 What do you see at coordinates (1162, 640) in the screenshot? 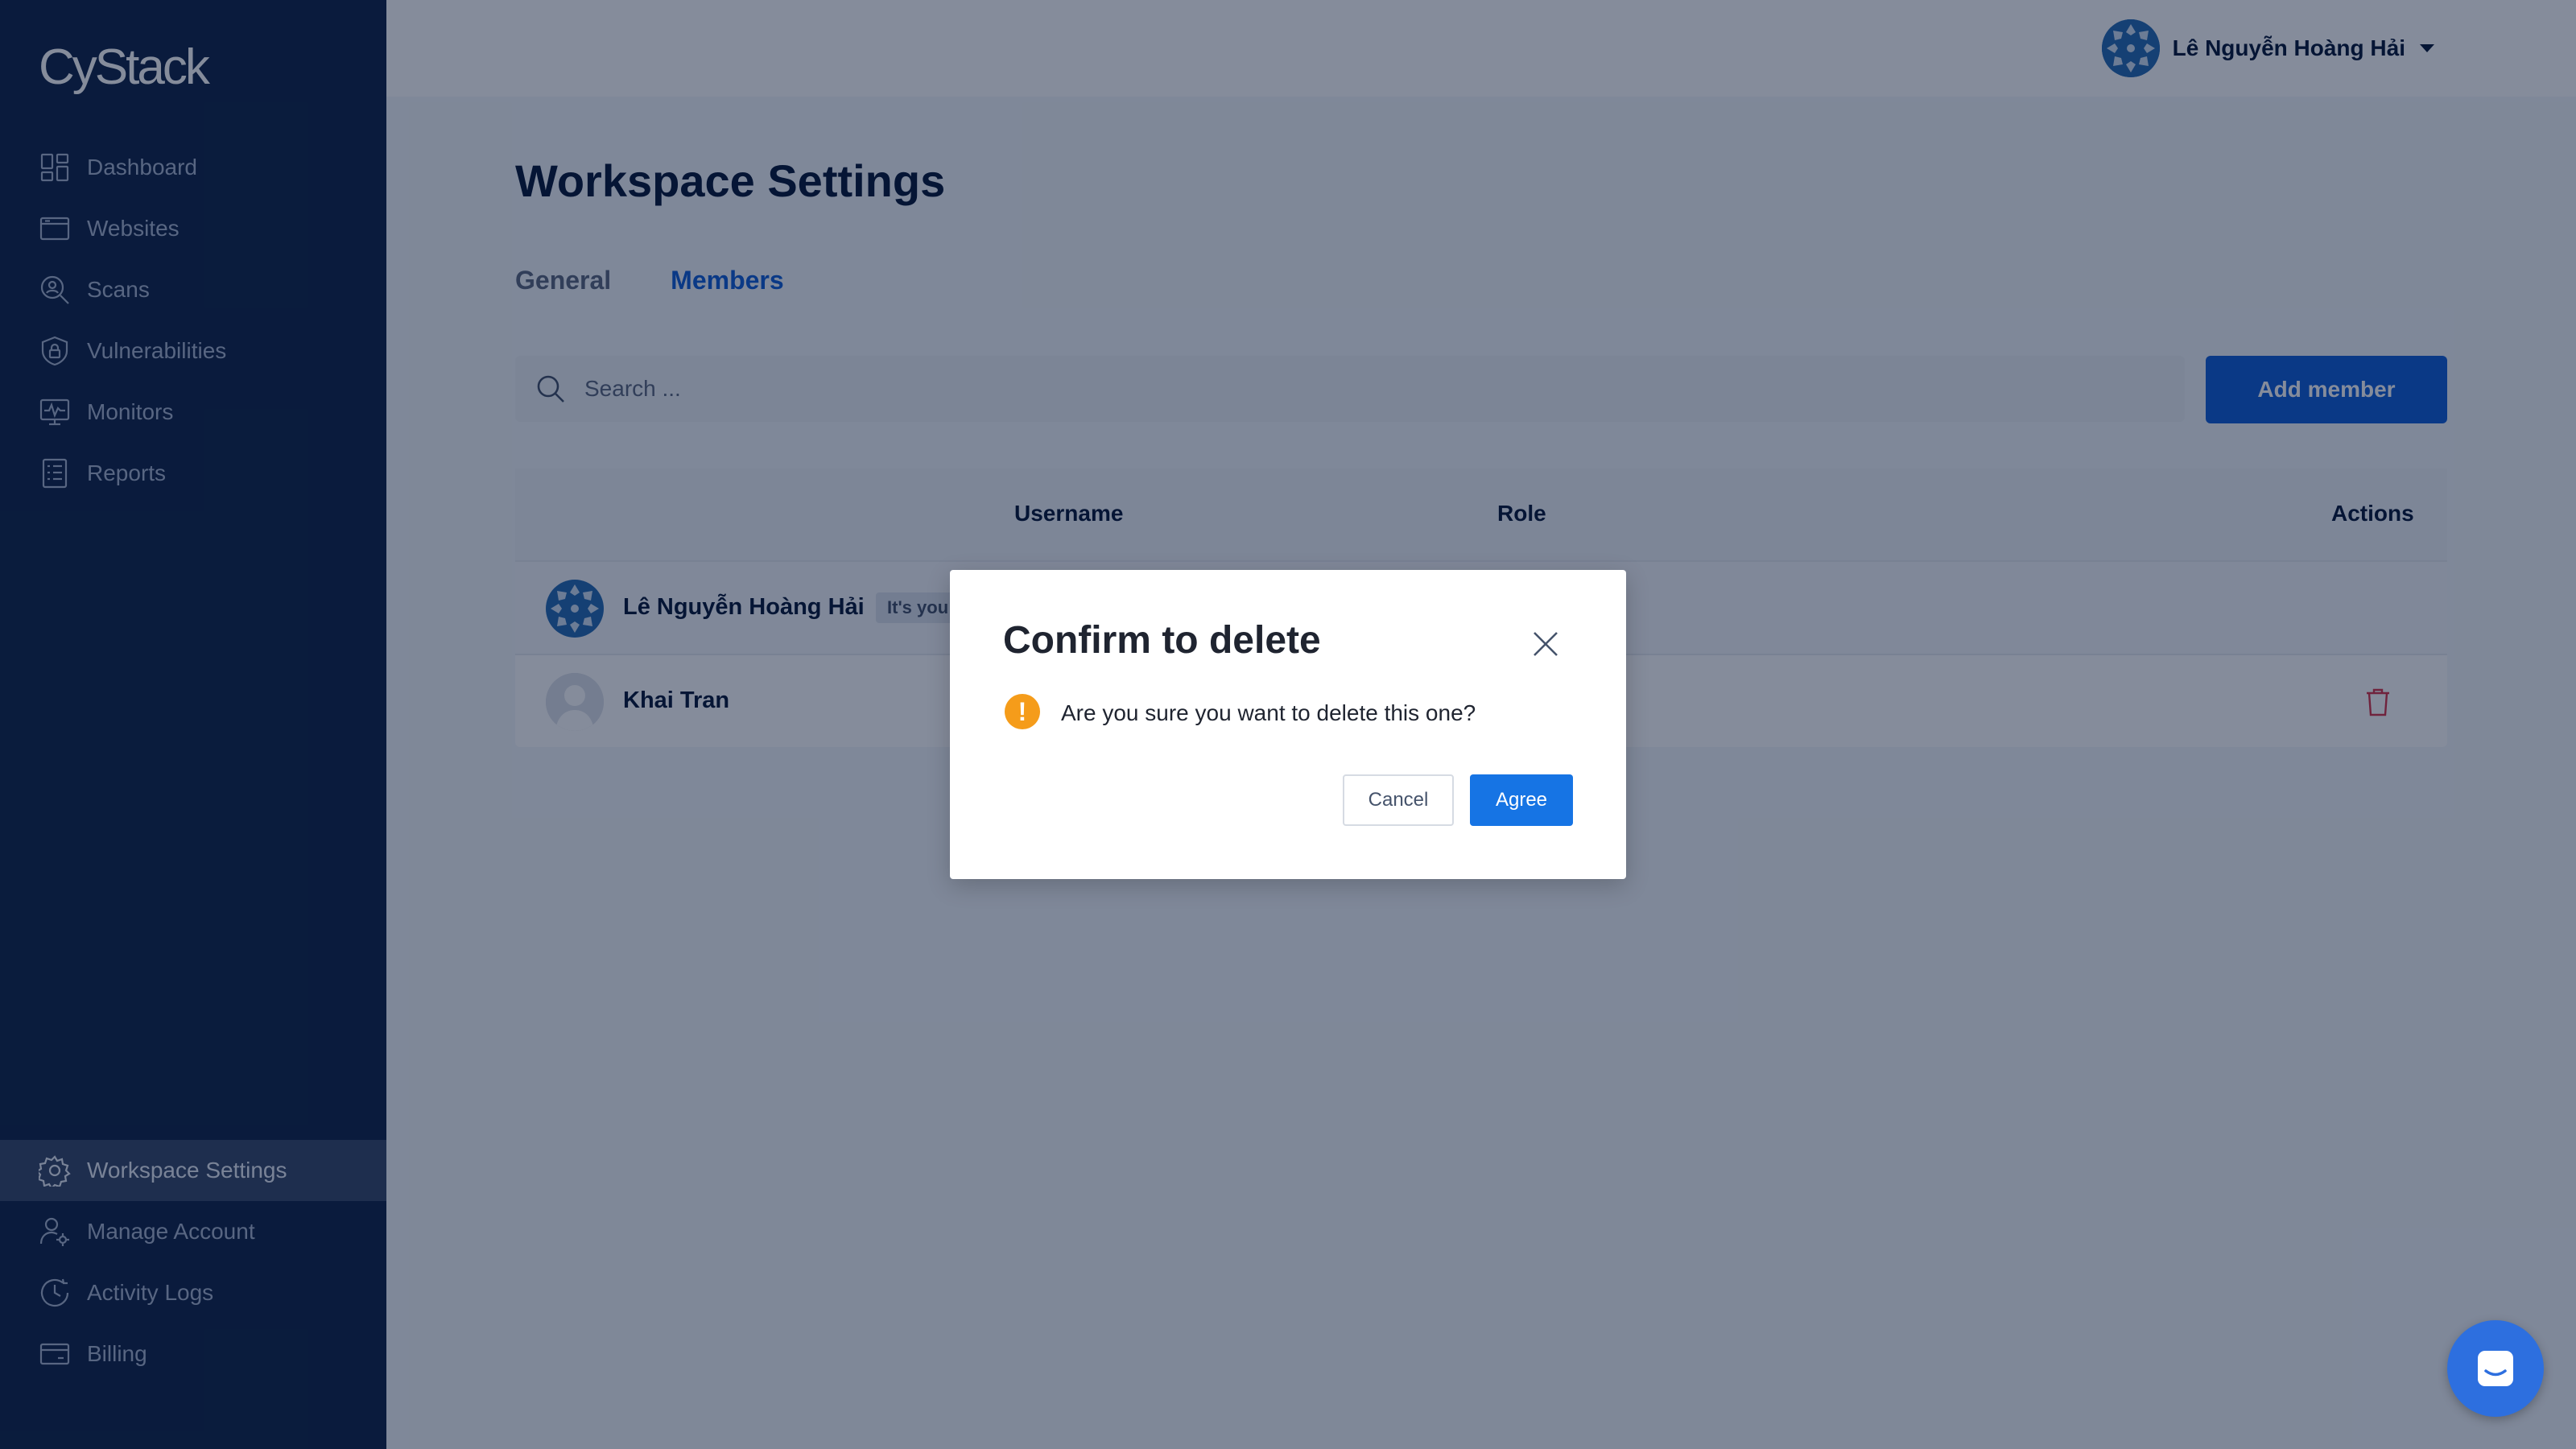
I see `dialog-title: Confirm to delete` at bounding box center [1162, 640].